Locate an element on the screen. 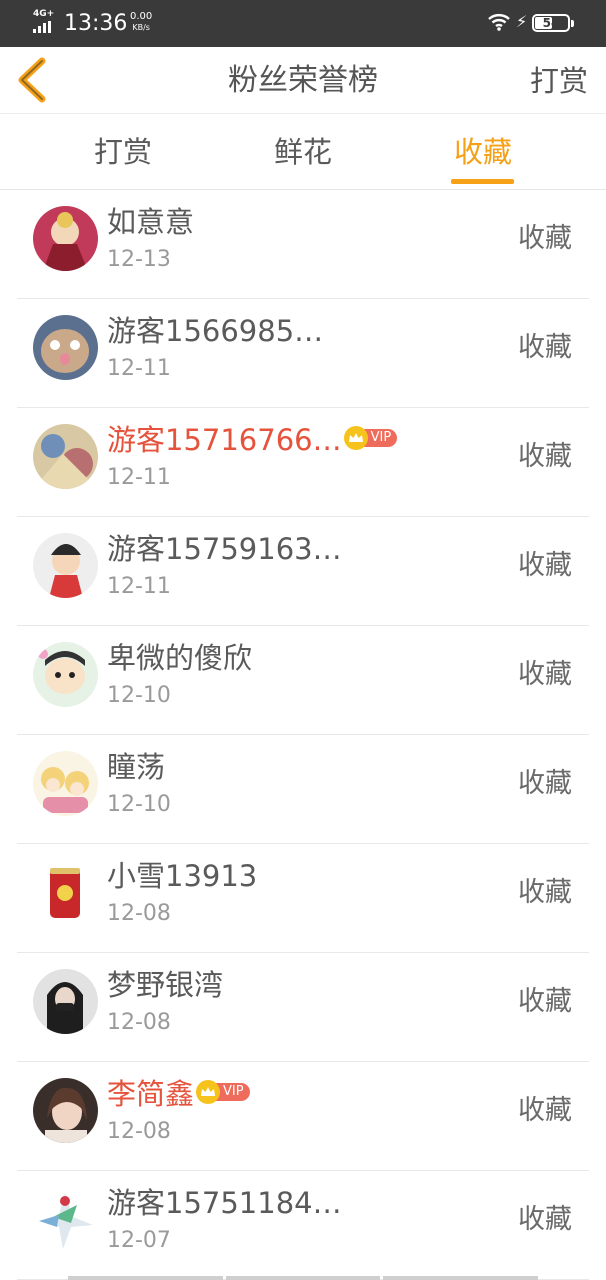 The height and width of the screenshot is (1280, 606). battery-level: 54 is located at coordinates (551, 23).